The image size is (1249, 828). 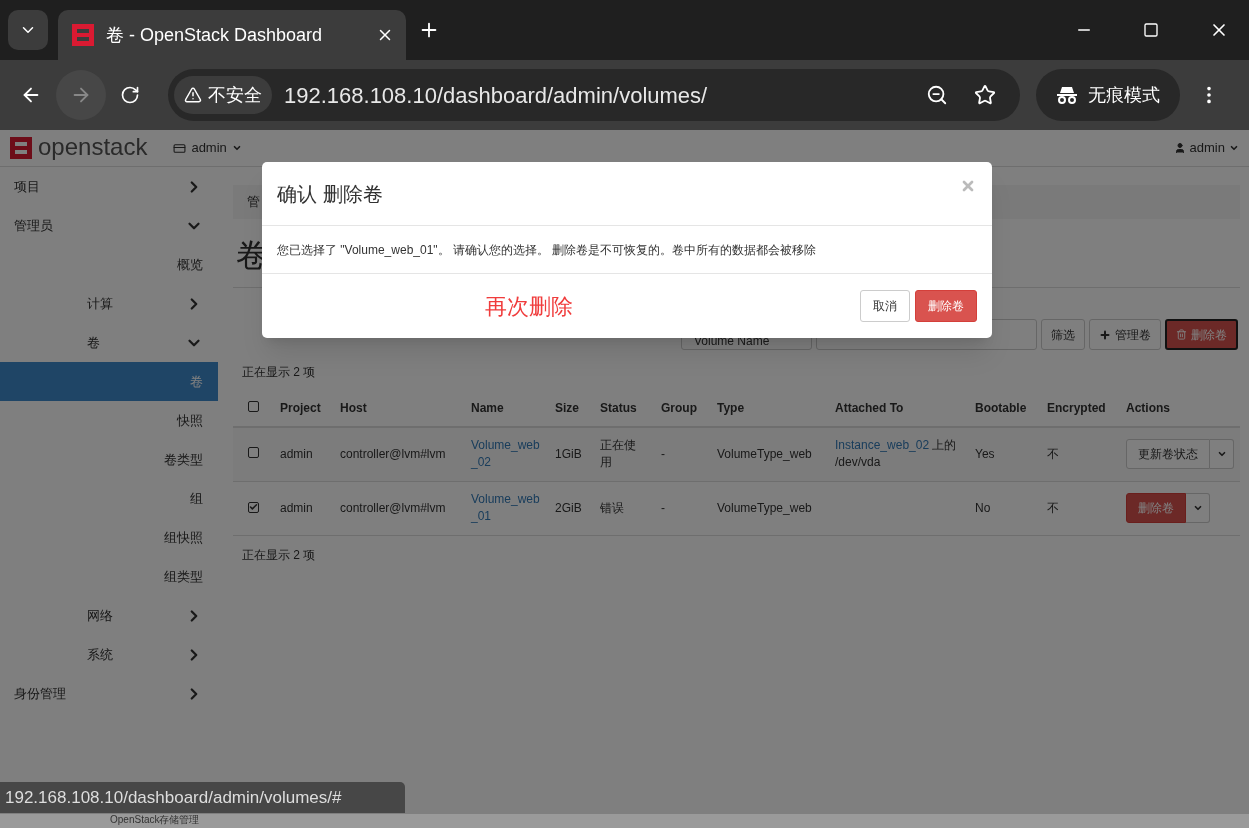 I want to click on trash-icon, so click(x=1181, y=334).